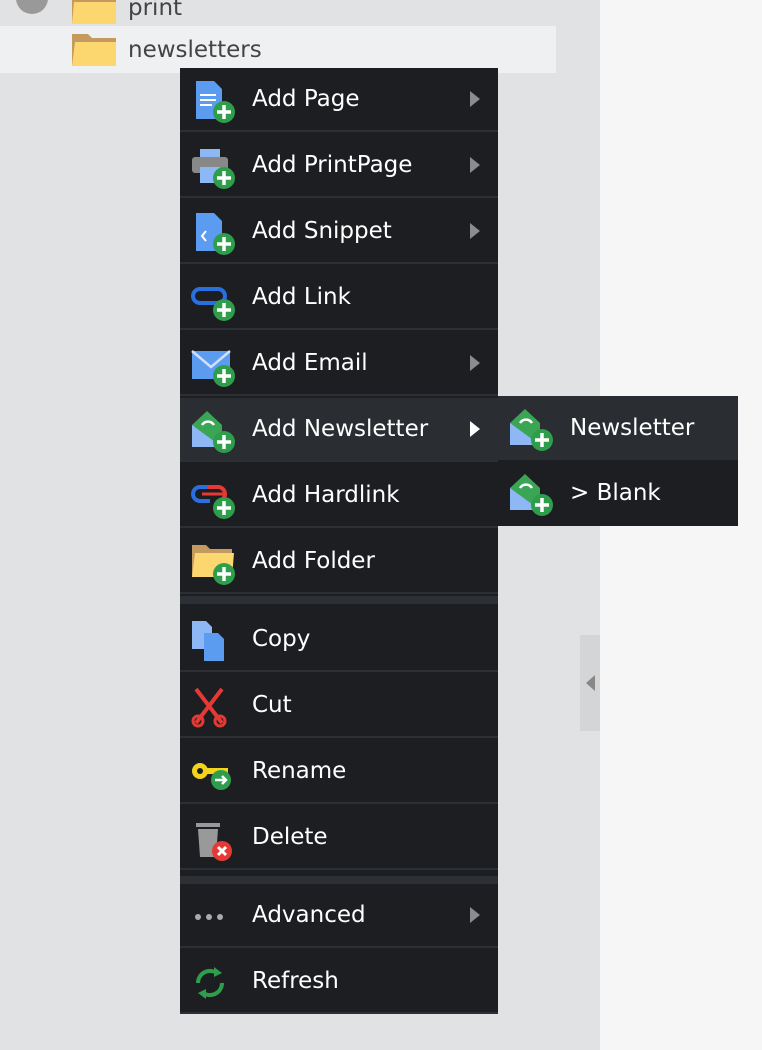  I want to click on menu-item-rename: Rename, so click(339, 772).